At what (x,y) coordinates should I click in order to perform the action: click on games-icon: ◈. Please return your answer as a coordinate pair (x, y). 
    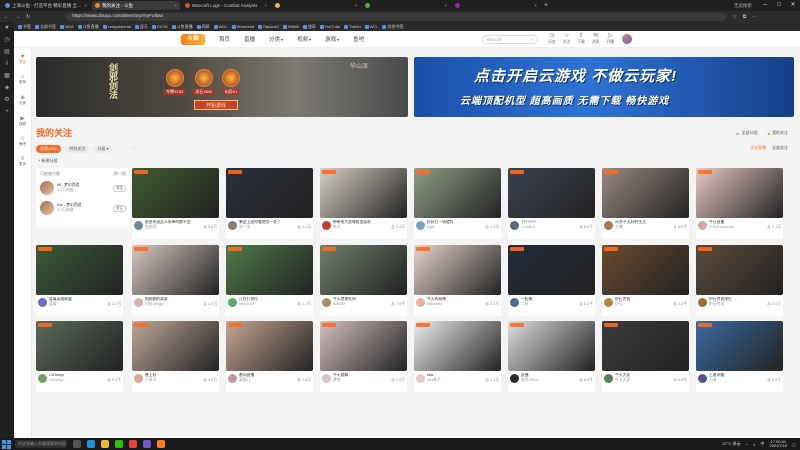
    Looking at the image, I should click on (7, 88).